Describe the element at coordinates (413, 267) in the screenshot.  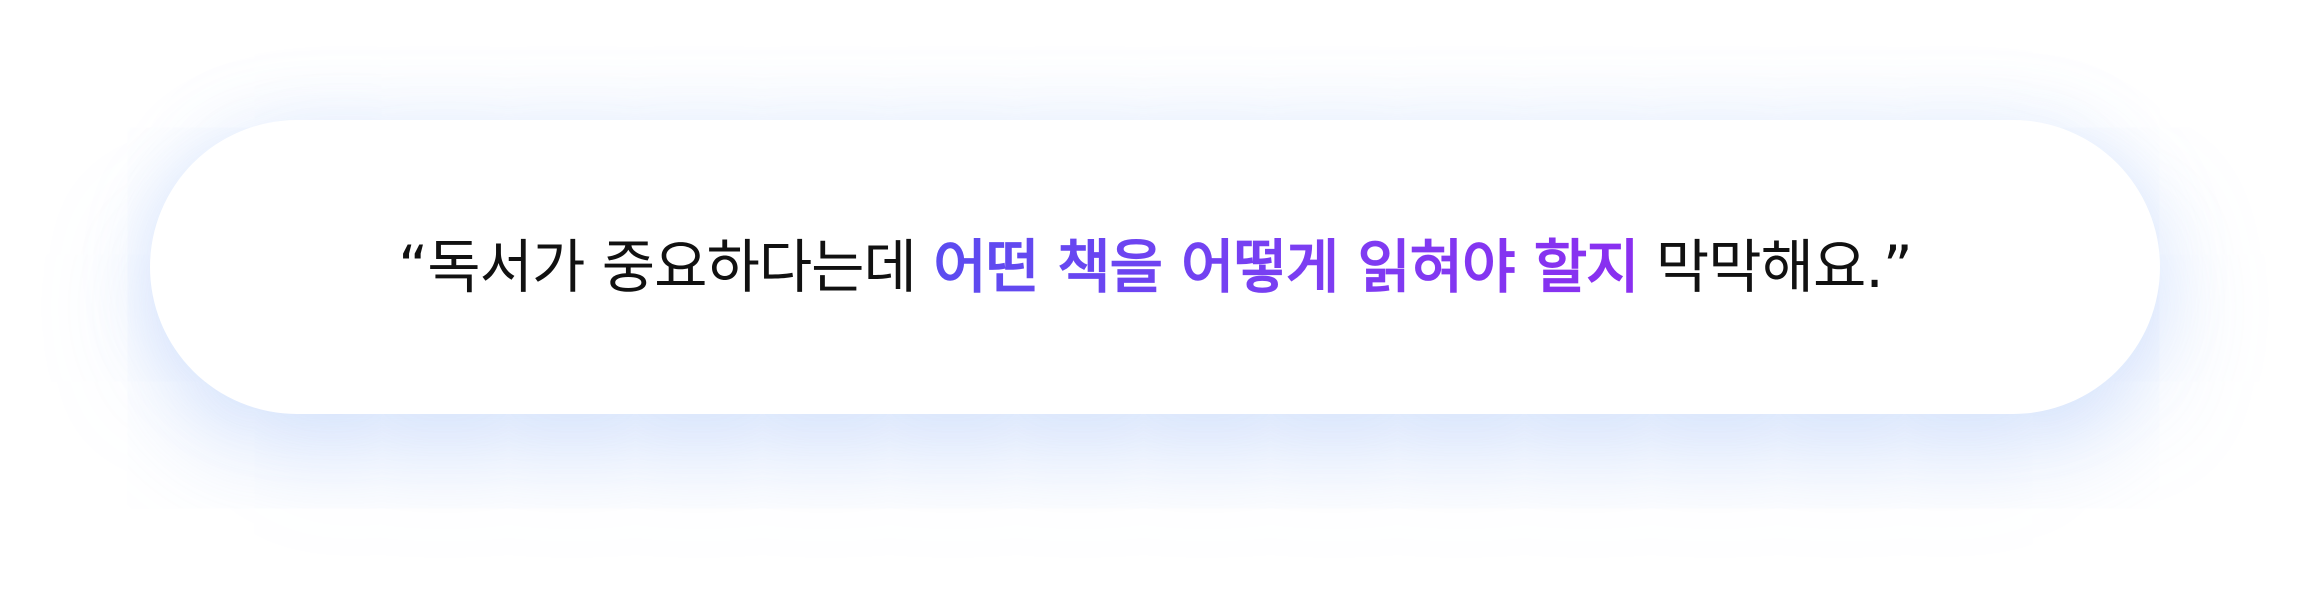
I see `open-quote-mark: “` at that location.